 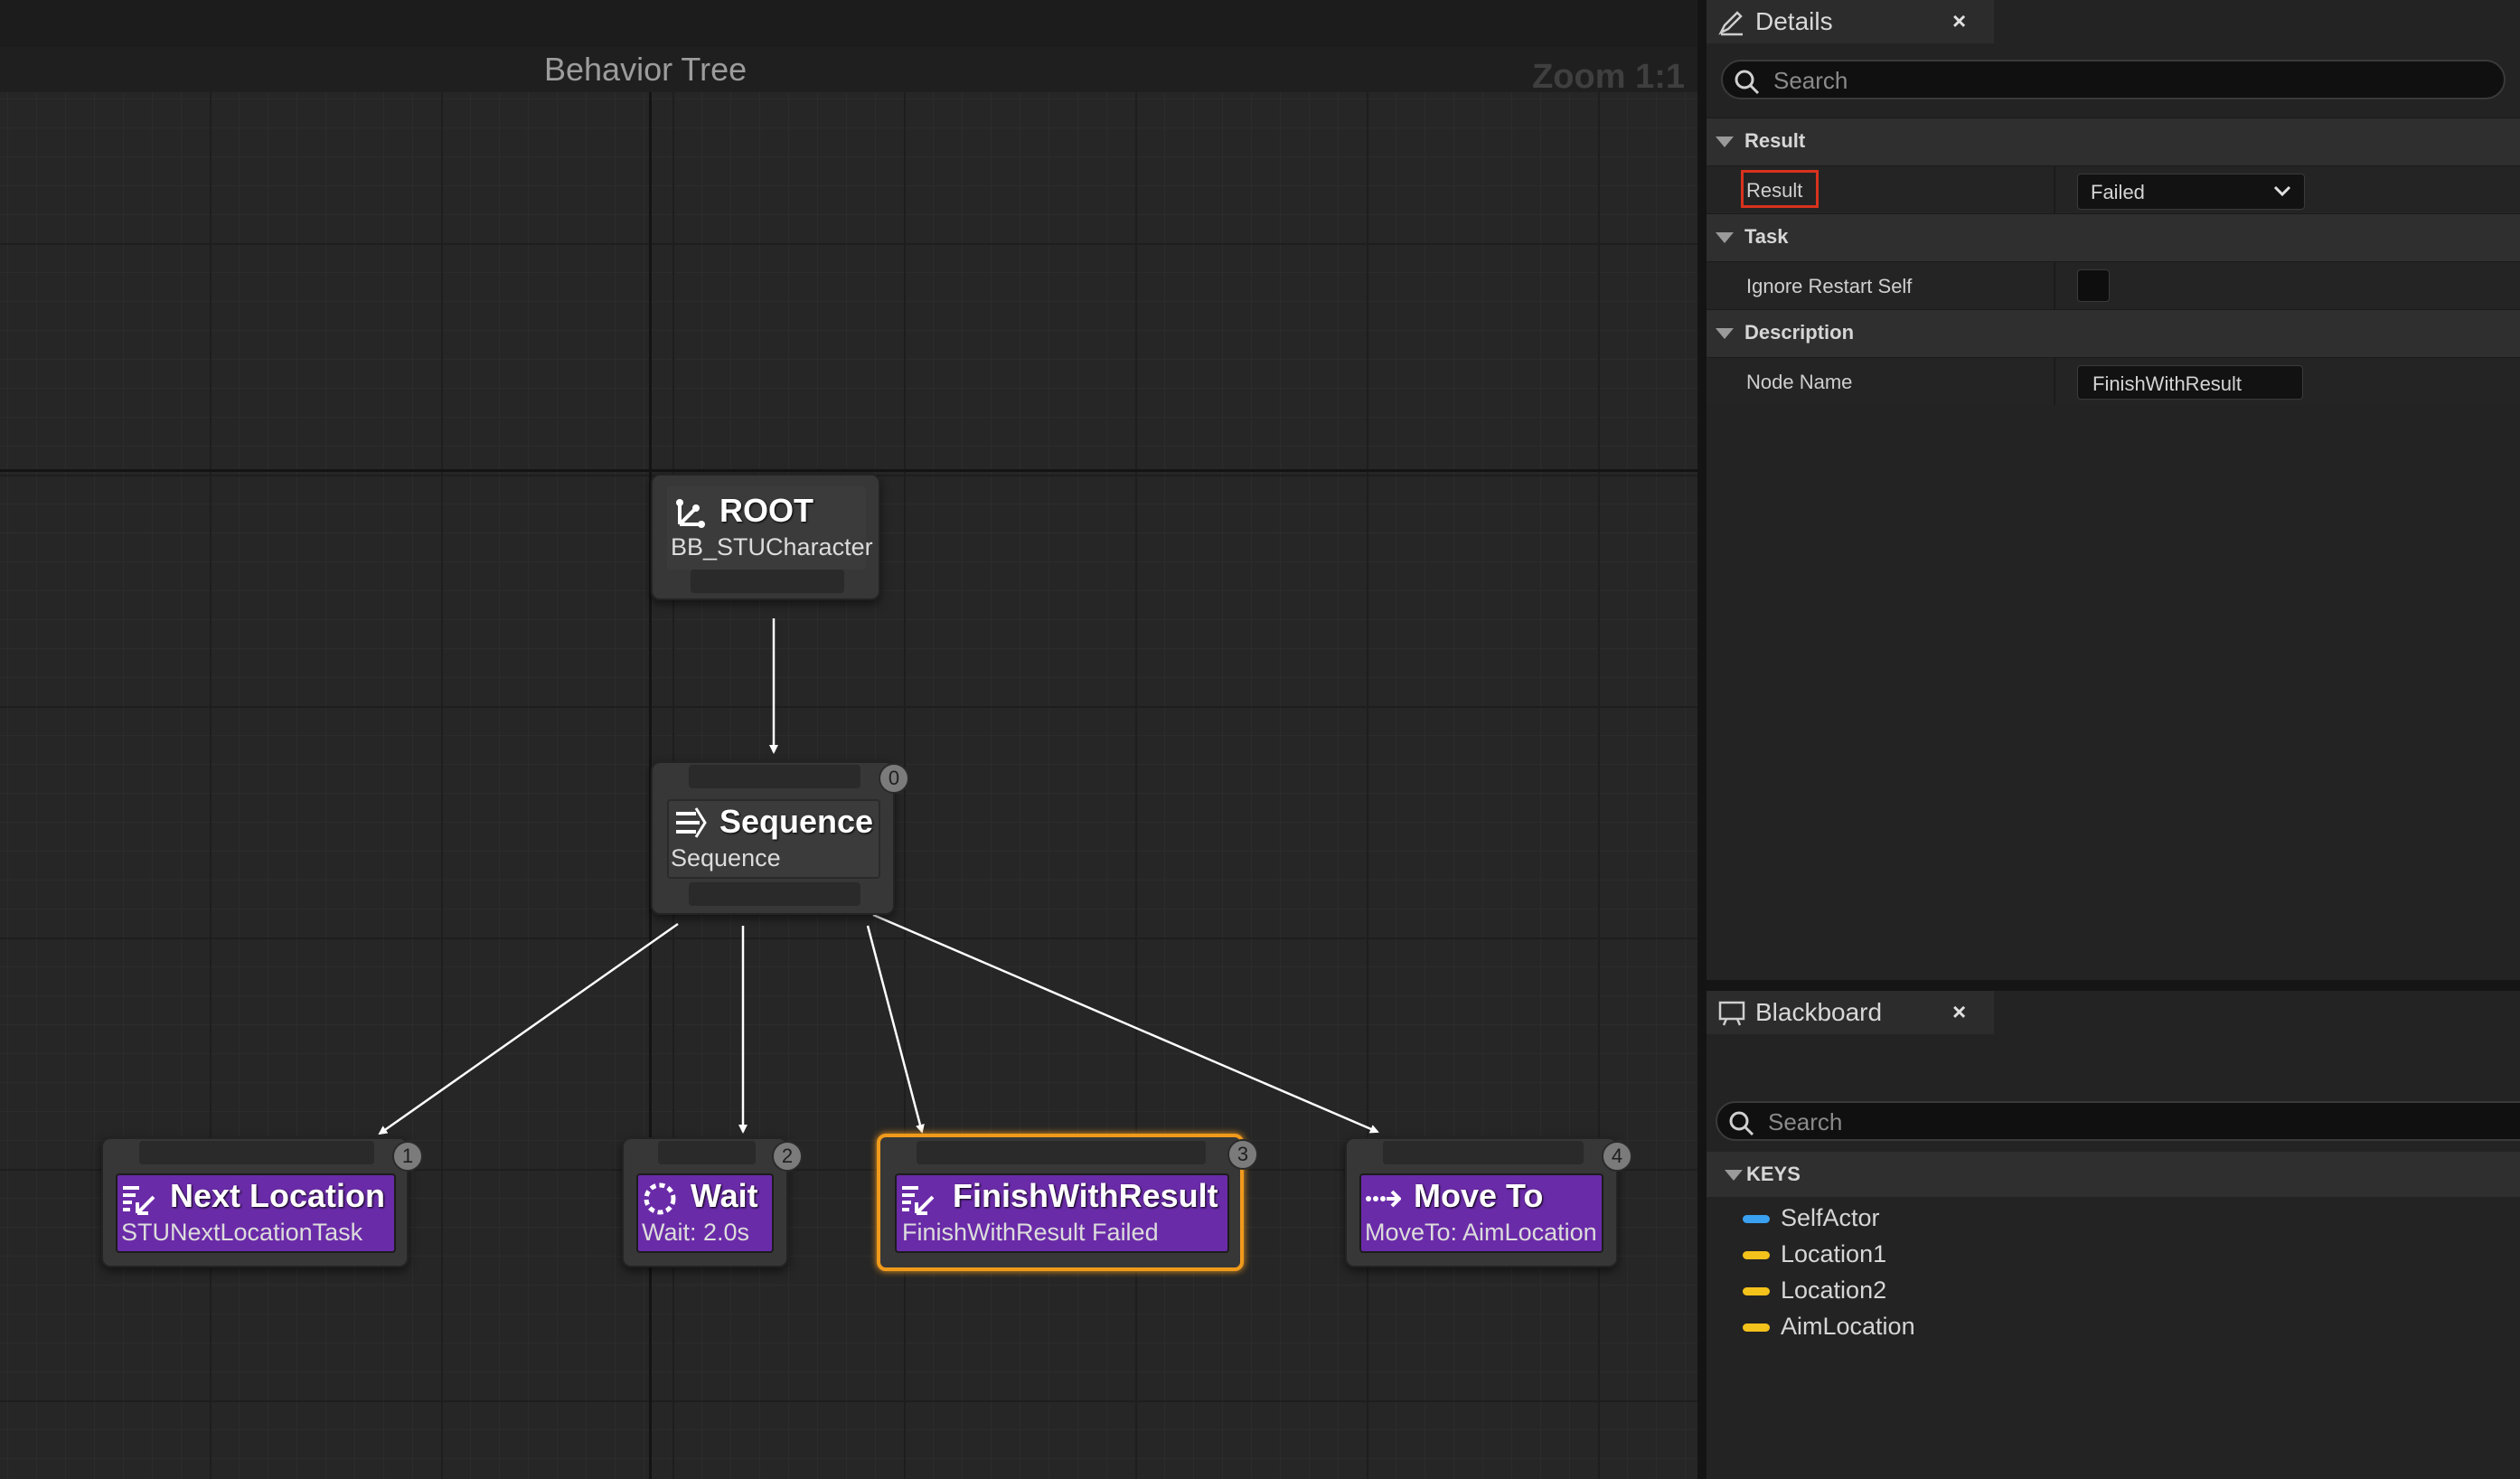 What do you see at coordinates (1831, 1217) in the screenshot?
I see `key-name: SelfActor` at bounding box center [1831, 1217].